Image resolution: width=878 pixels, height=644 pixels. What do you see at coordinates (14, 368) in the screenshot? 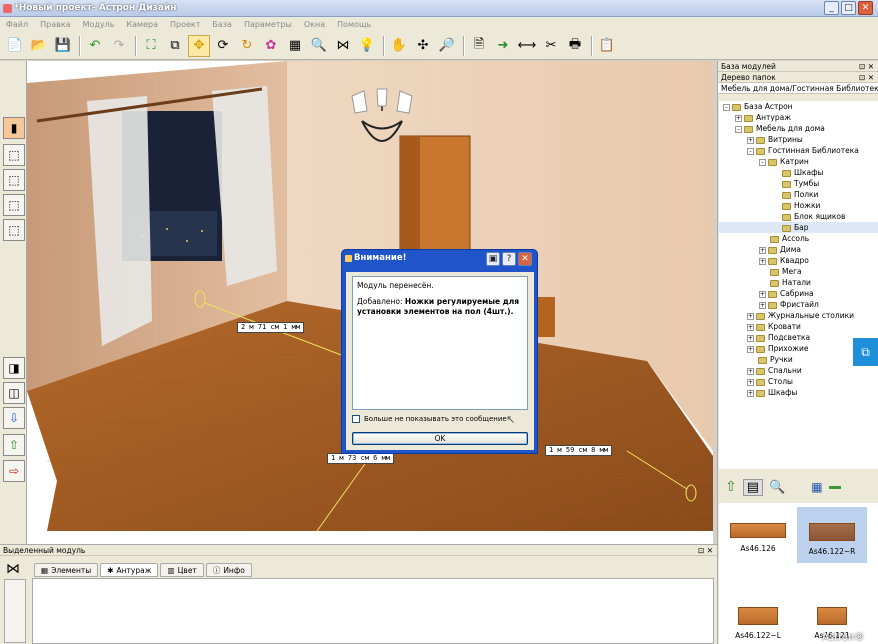
I see `view-3d-icon: ◨` at bounding box center [14, 368].